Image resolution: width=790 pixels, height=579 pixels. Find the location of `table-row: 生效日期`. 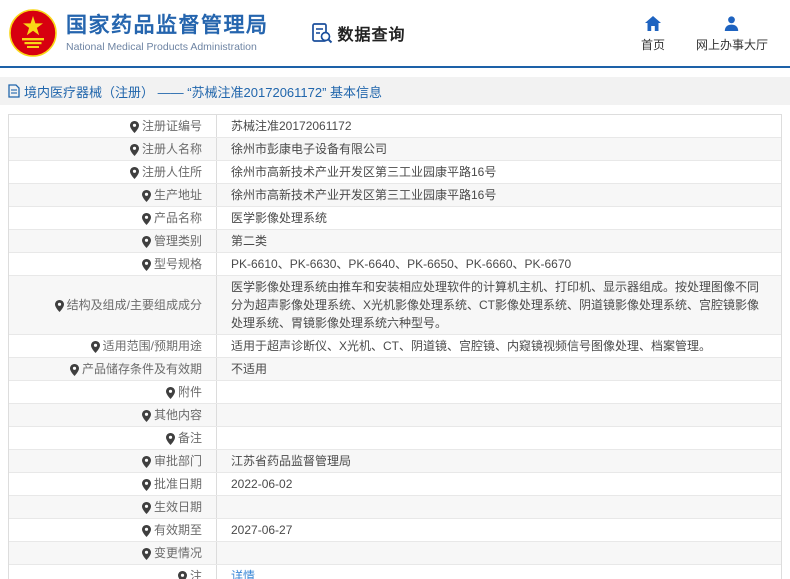

table-row: 生效日期 is located at coordinates (395, 506).